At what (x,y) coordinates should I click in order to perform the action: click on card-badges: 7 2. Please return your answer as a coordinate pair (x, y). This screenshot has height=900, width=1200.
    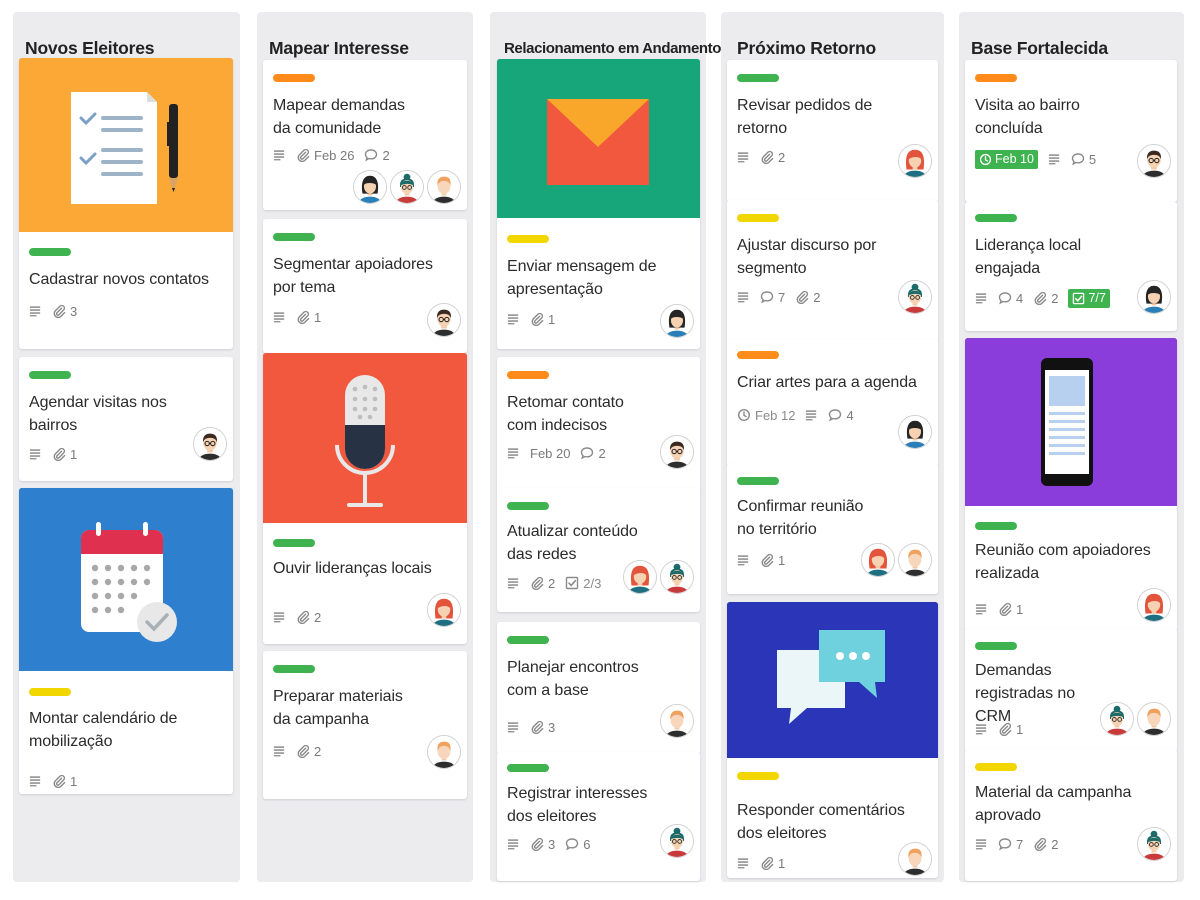
    Looking at the image, I should click on (778, 297).